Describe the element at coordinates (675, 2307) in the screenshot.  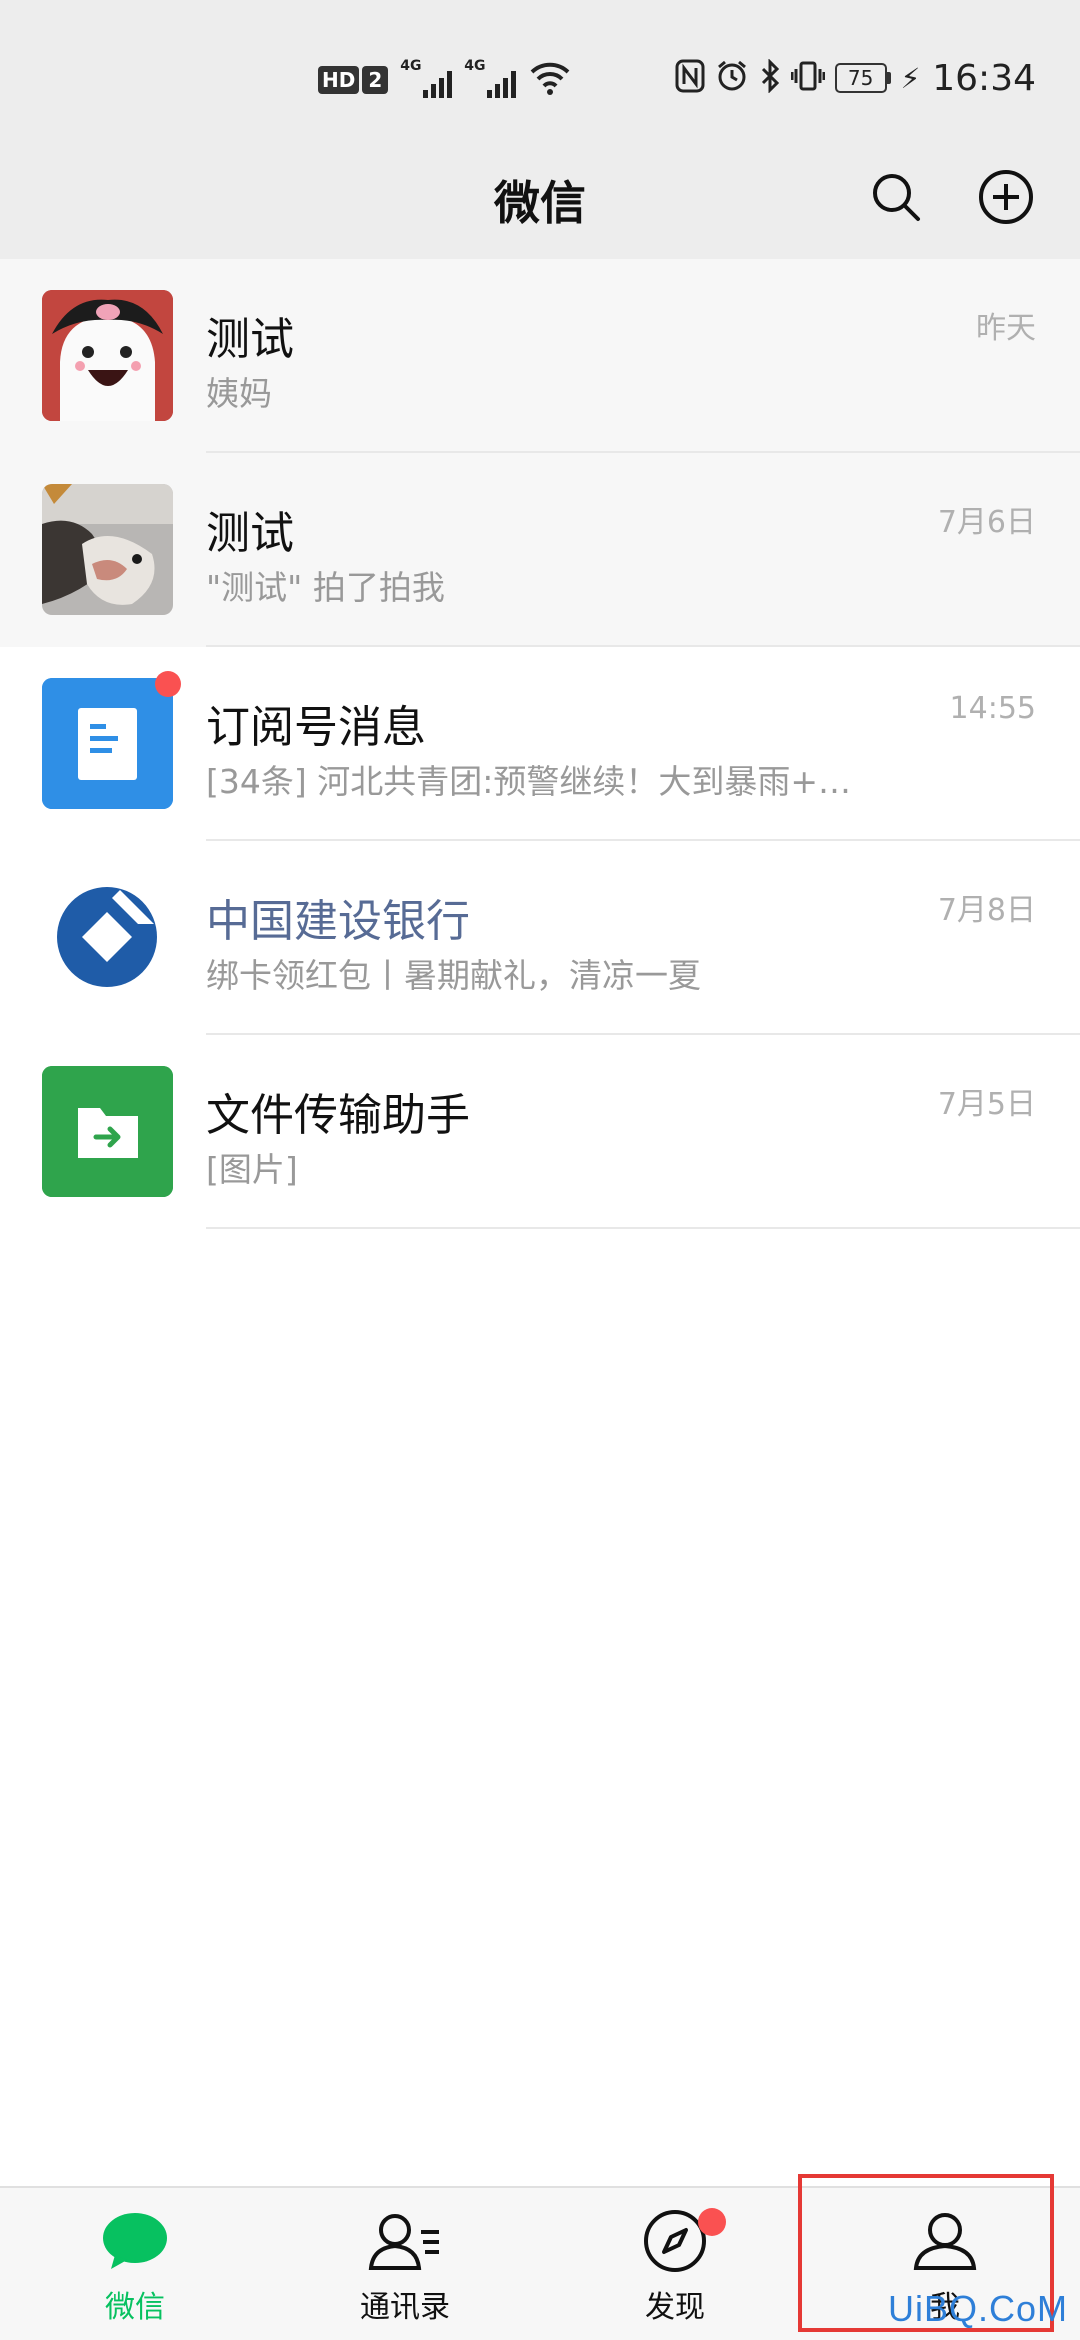
I see `tab-label: 发现` at that location.